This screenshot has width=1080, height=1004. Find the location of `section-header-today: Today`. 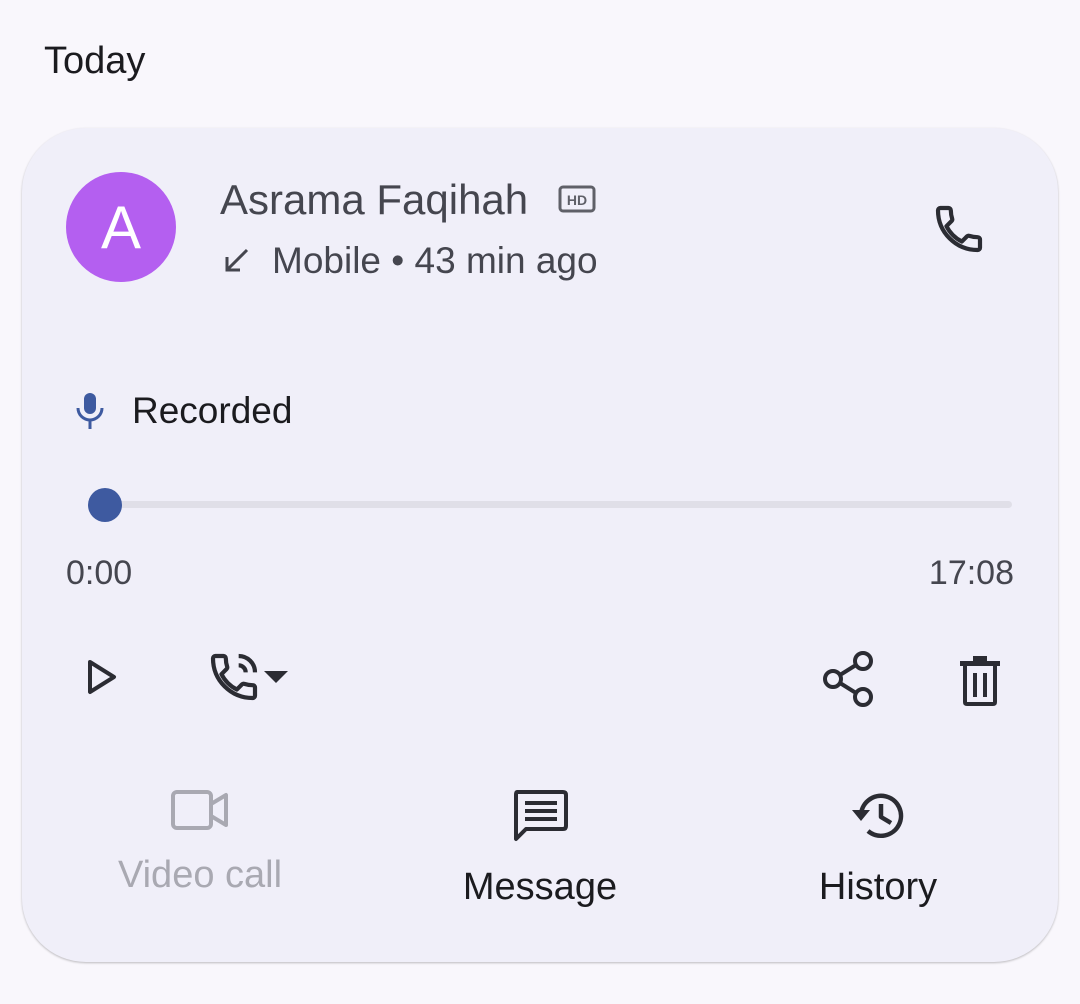

section-header-today: Today is located at coordinates (95, 61).